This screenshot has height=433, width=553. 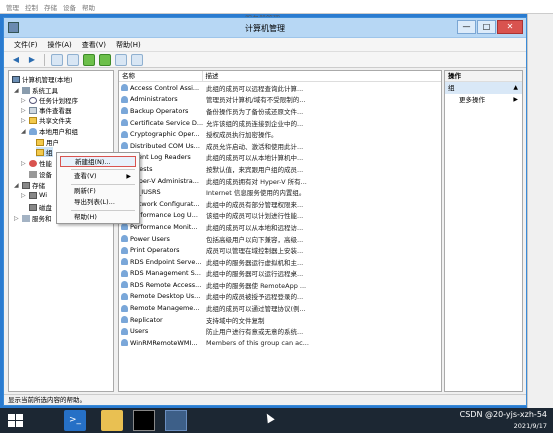 I want to click on server-manager-menu-item: 控制, so click(x=31, y=7).